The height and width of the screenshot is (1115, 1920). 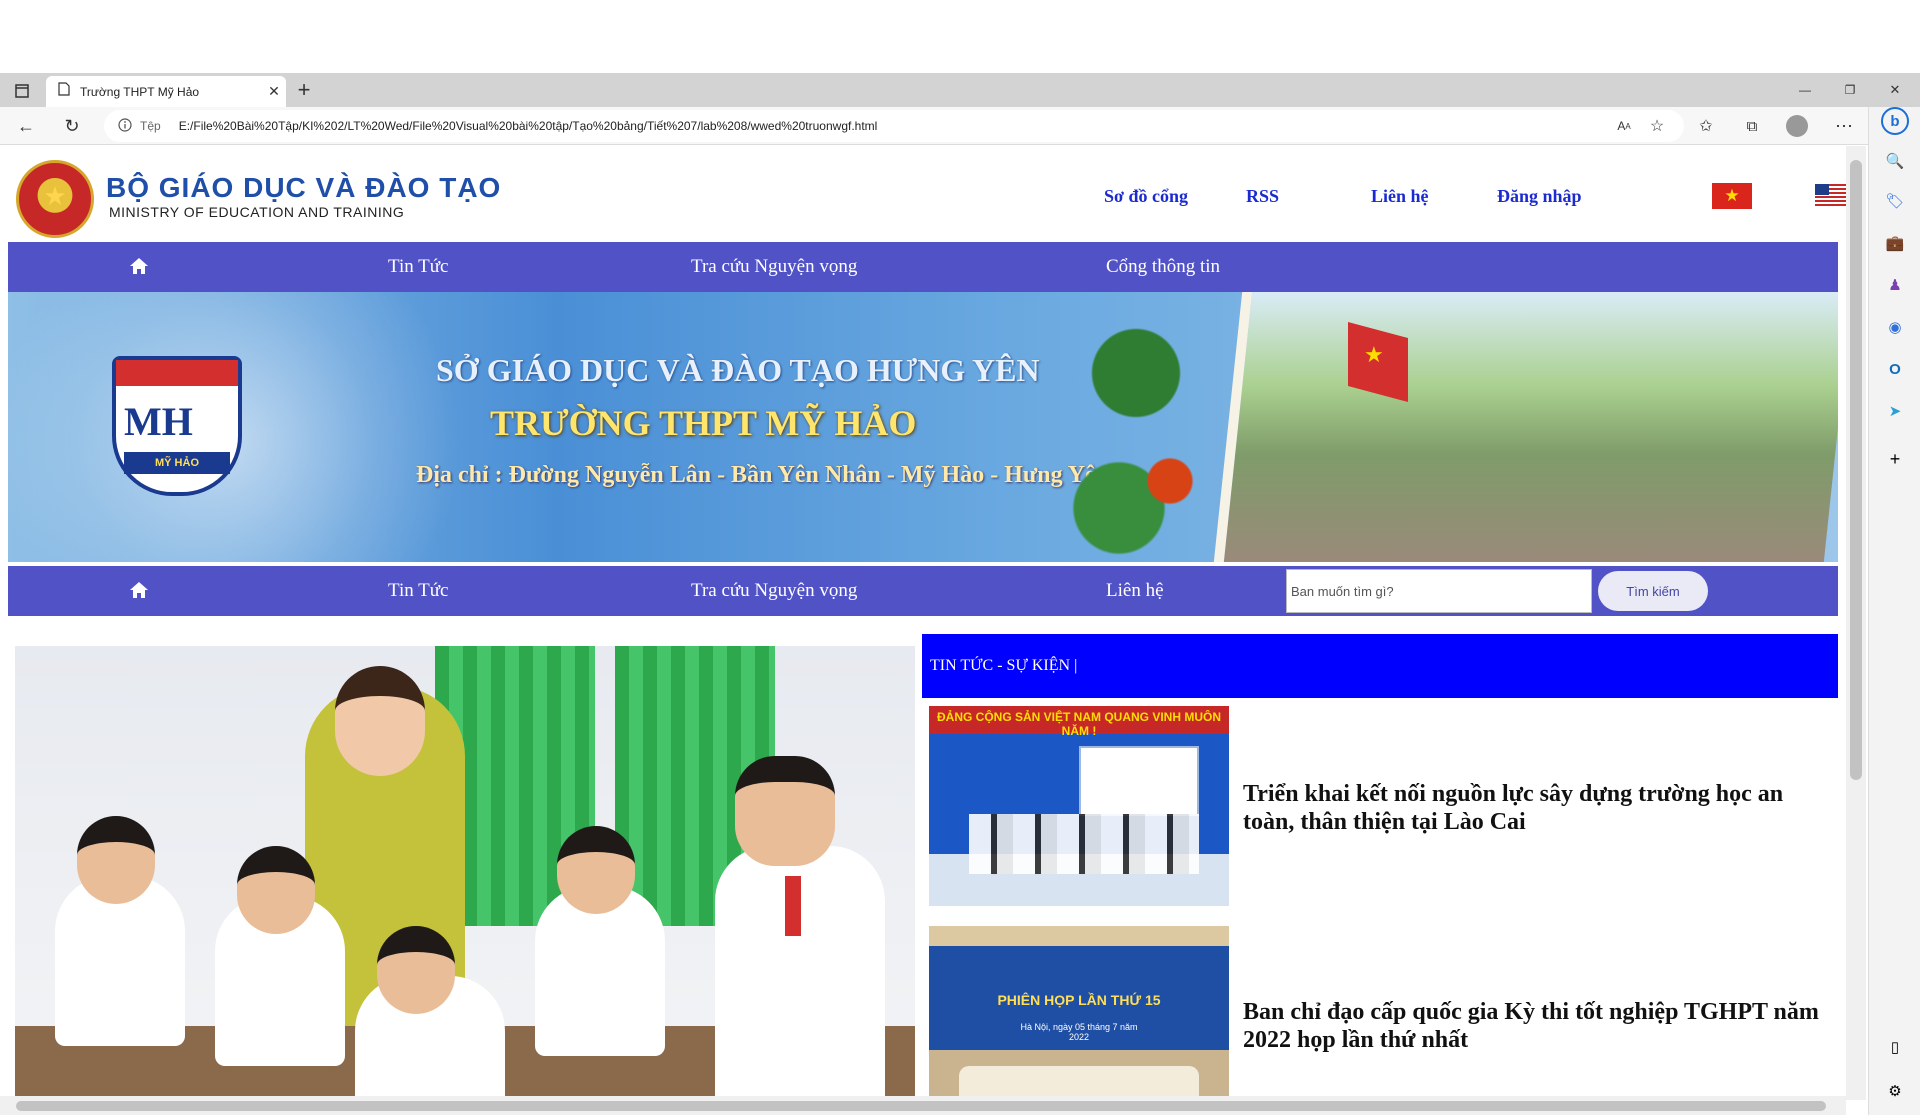 I want to click on vietnamese-flag-icon: ★, so click(x=1732, y=196).